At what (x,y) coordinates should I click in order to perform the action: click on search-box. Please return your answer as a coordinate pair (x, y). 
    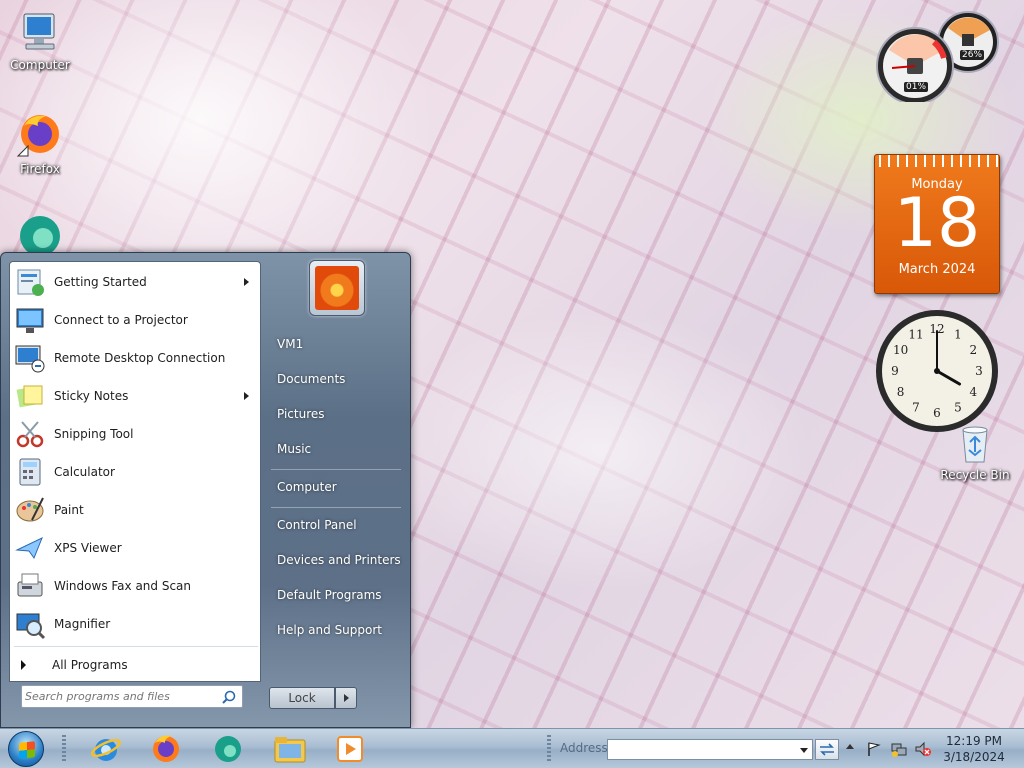
    Looking at the image, I should click on (132, 696).